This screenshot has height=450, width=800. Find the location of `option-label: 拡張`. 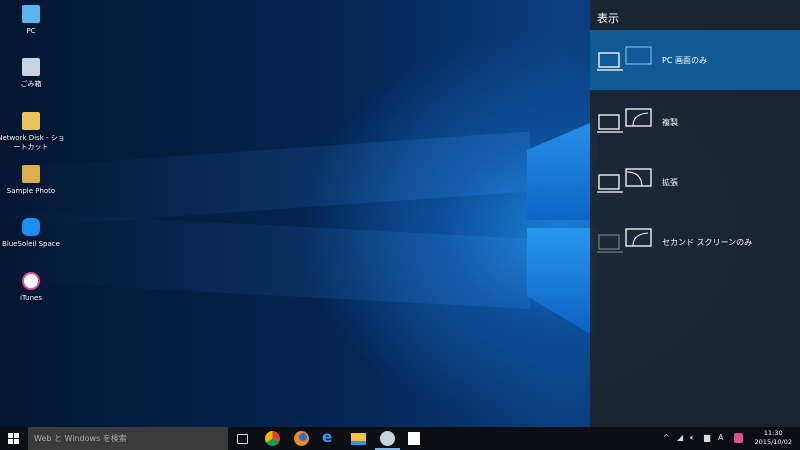

option-label: 拡張 is located at coordinates (670, 182).